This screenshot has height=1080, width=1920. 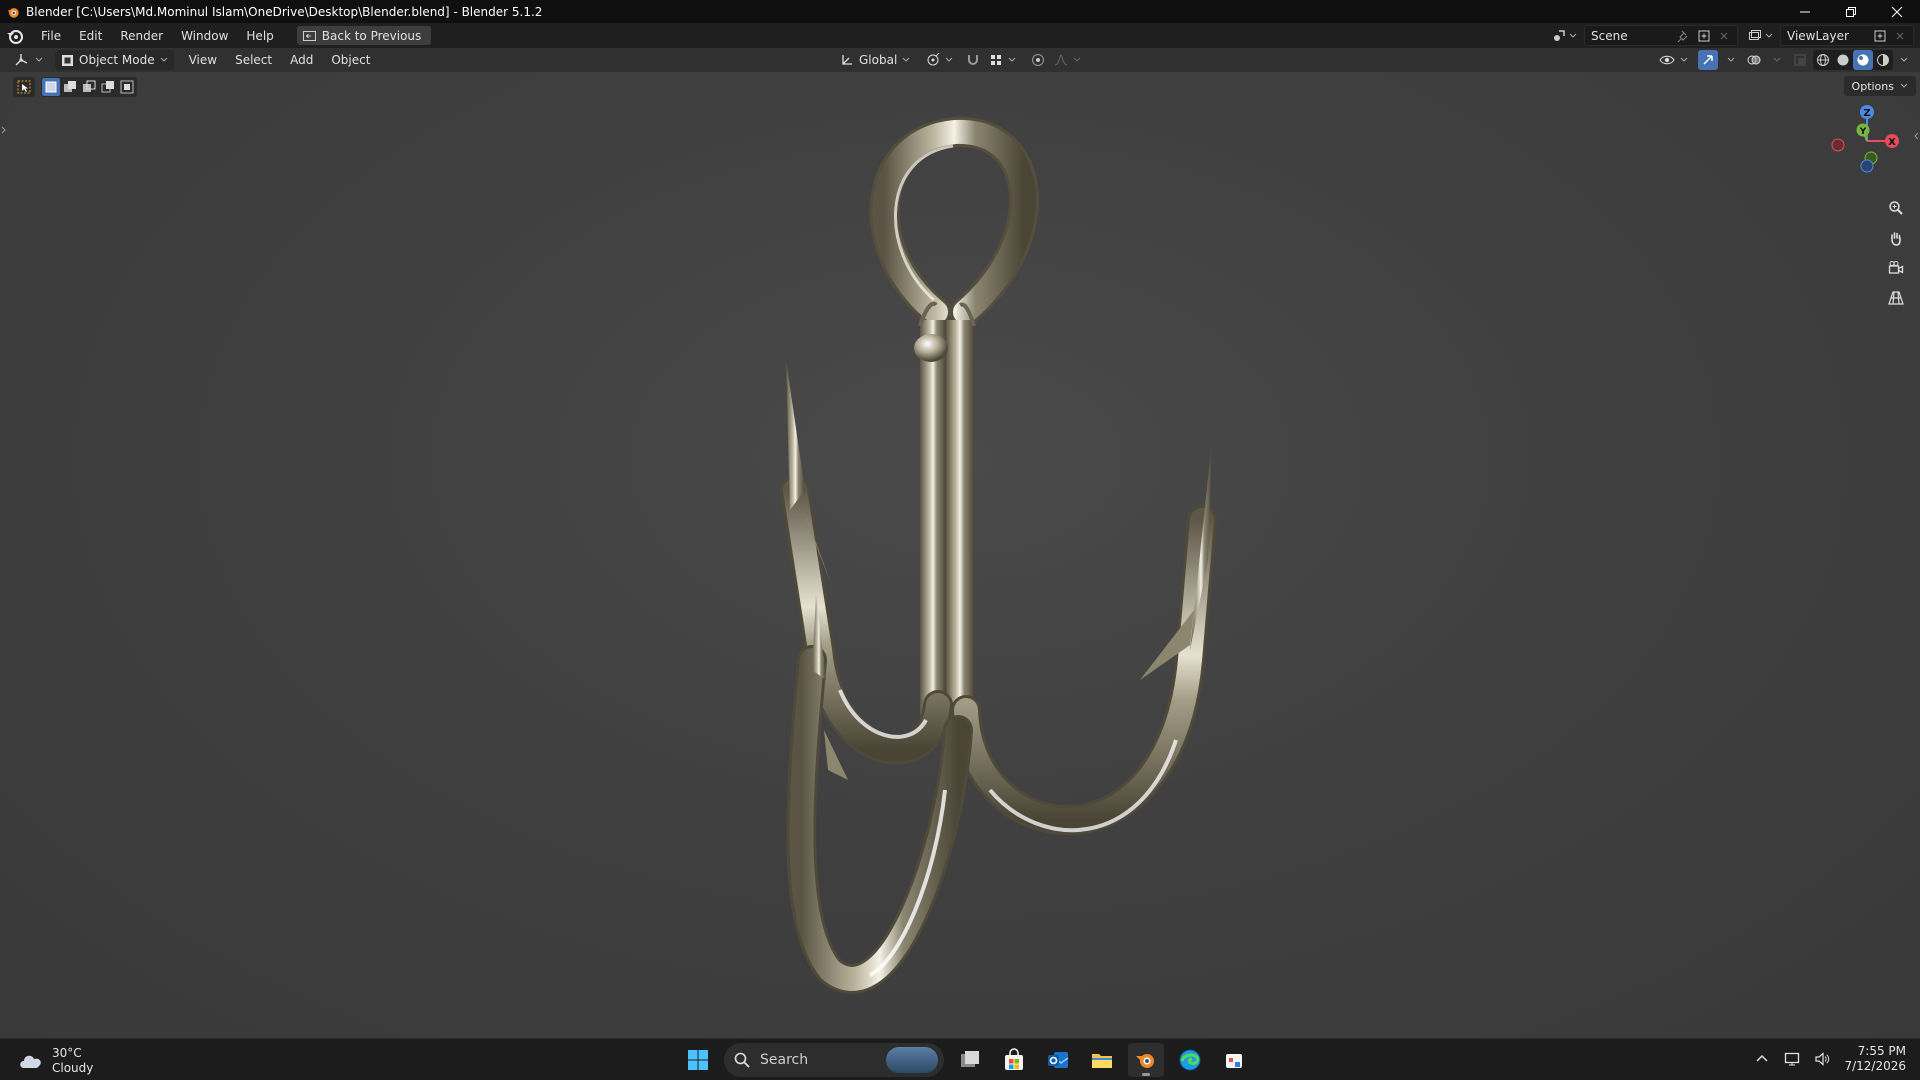 I want to click on menu-window: Window, so click(x=204, y=36).